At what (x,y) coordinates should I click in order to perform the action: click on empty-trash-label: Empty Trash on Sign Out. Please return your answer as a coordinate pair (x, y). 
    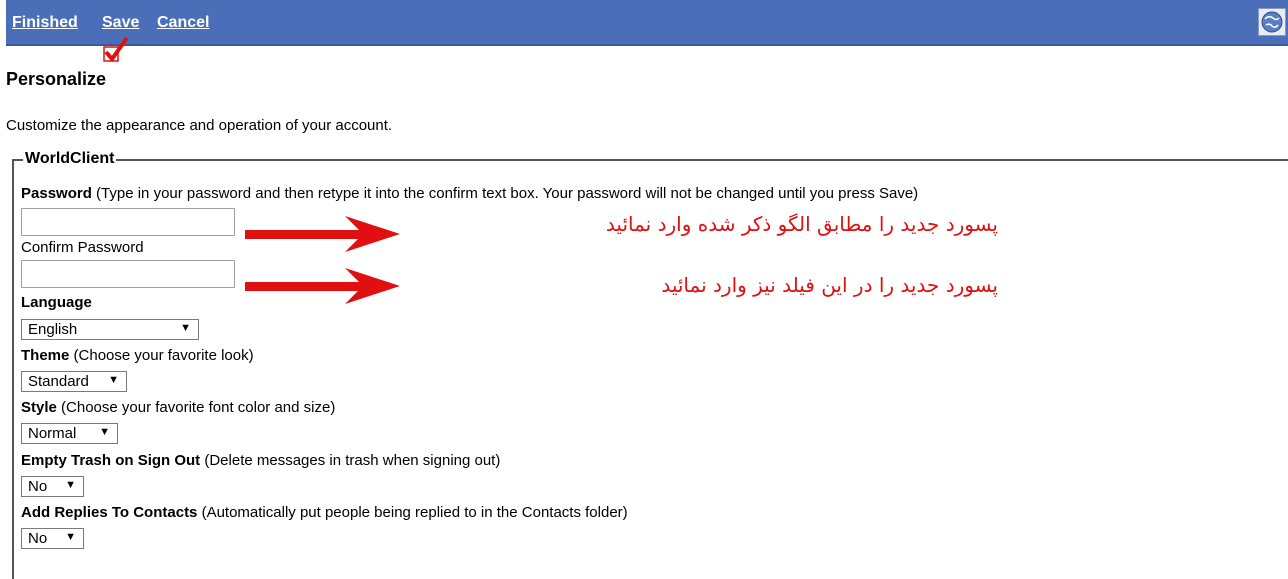
    Looking at the image, I should click on (111, 460).